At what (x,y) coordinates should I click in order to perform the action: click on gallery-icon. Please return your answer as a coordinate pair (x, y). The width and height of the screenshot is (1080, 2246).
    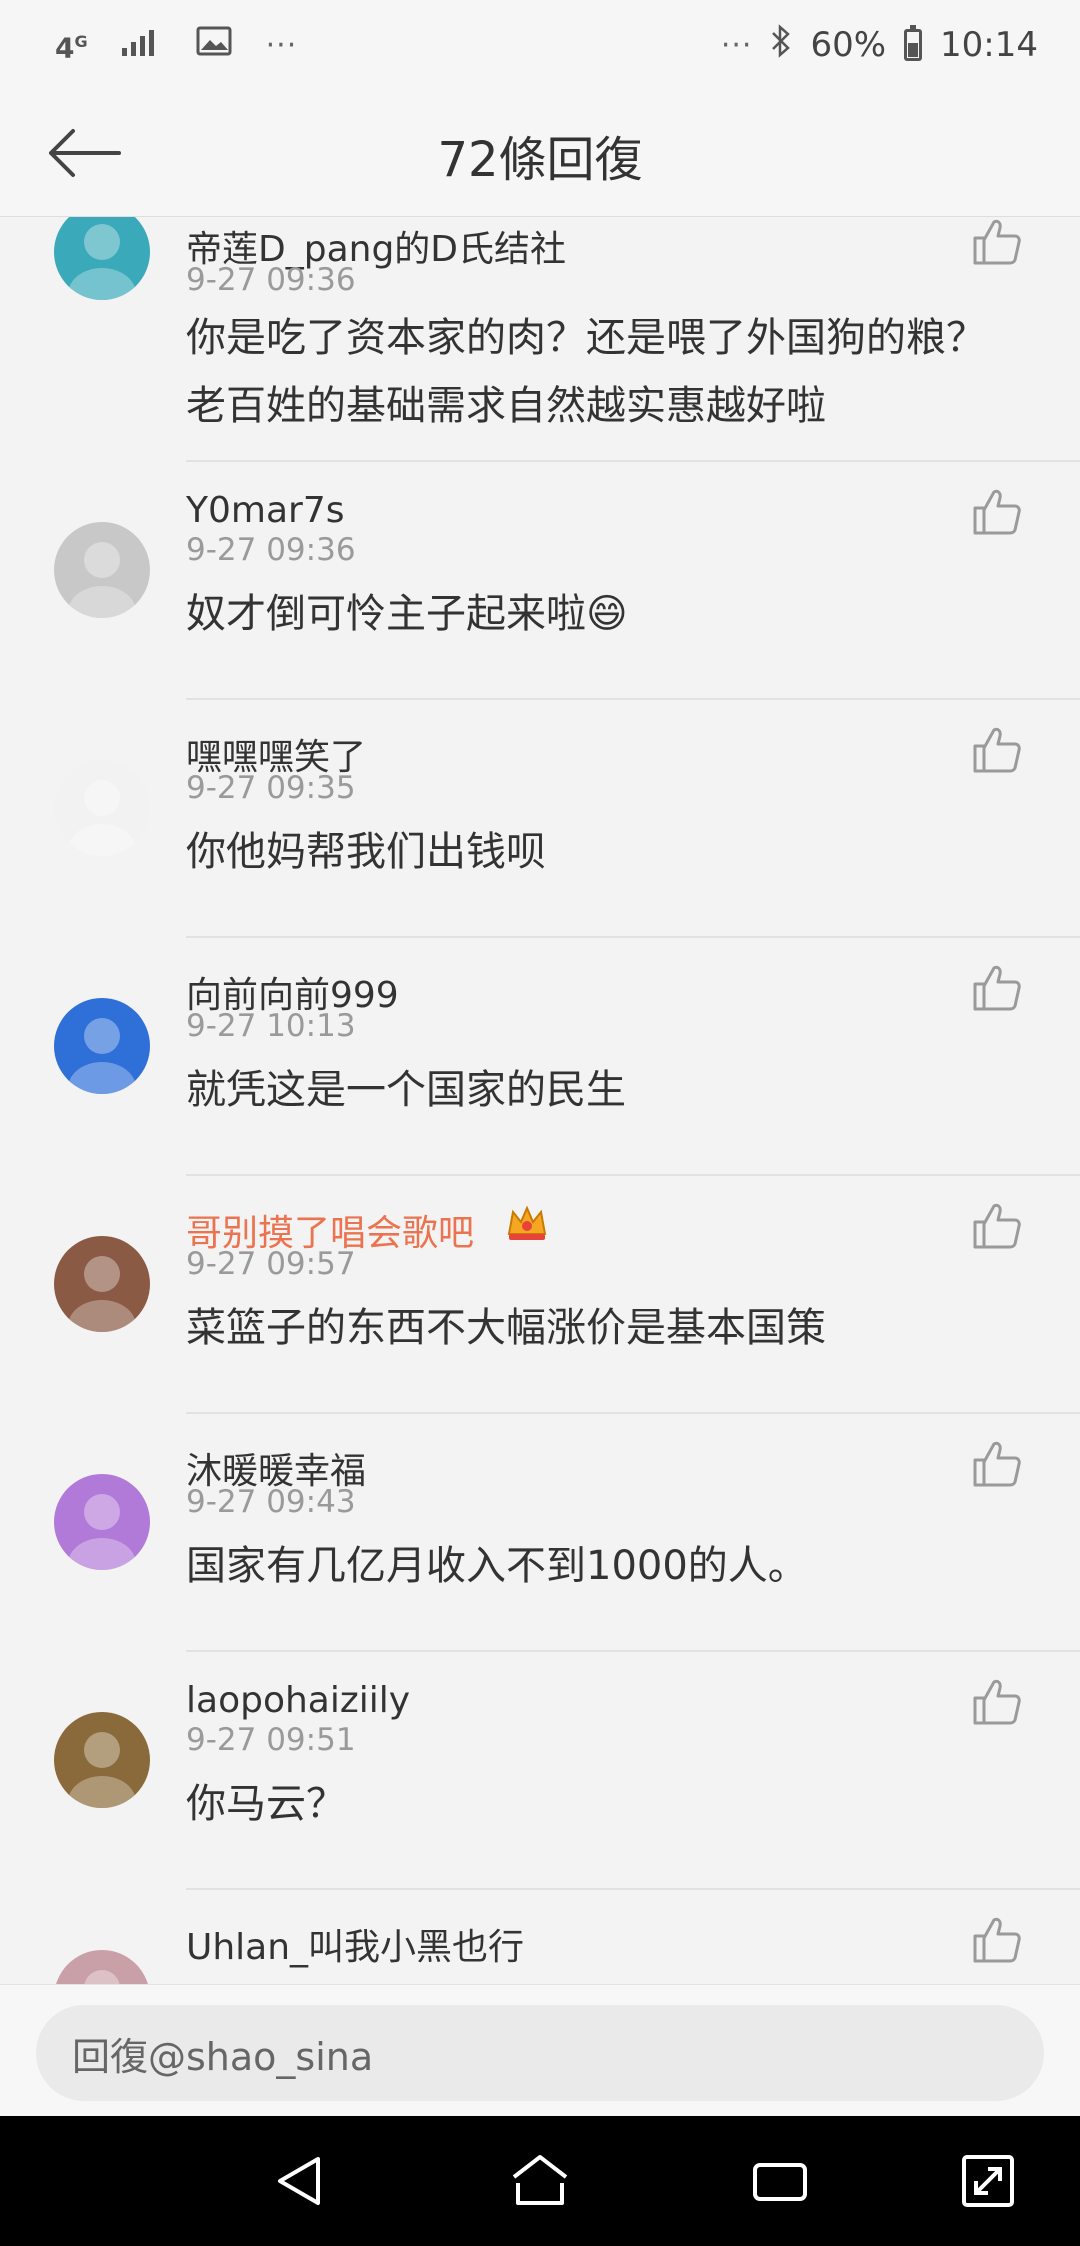
    Looking at the image, I should click on (214, 45).